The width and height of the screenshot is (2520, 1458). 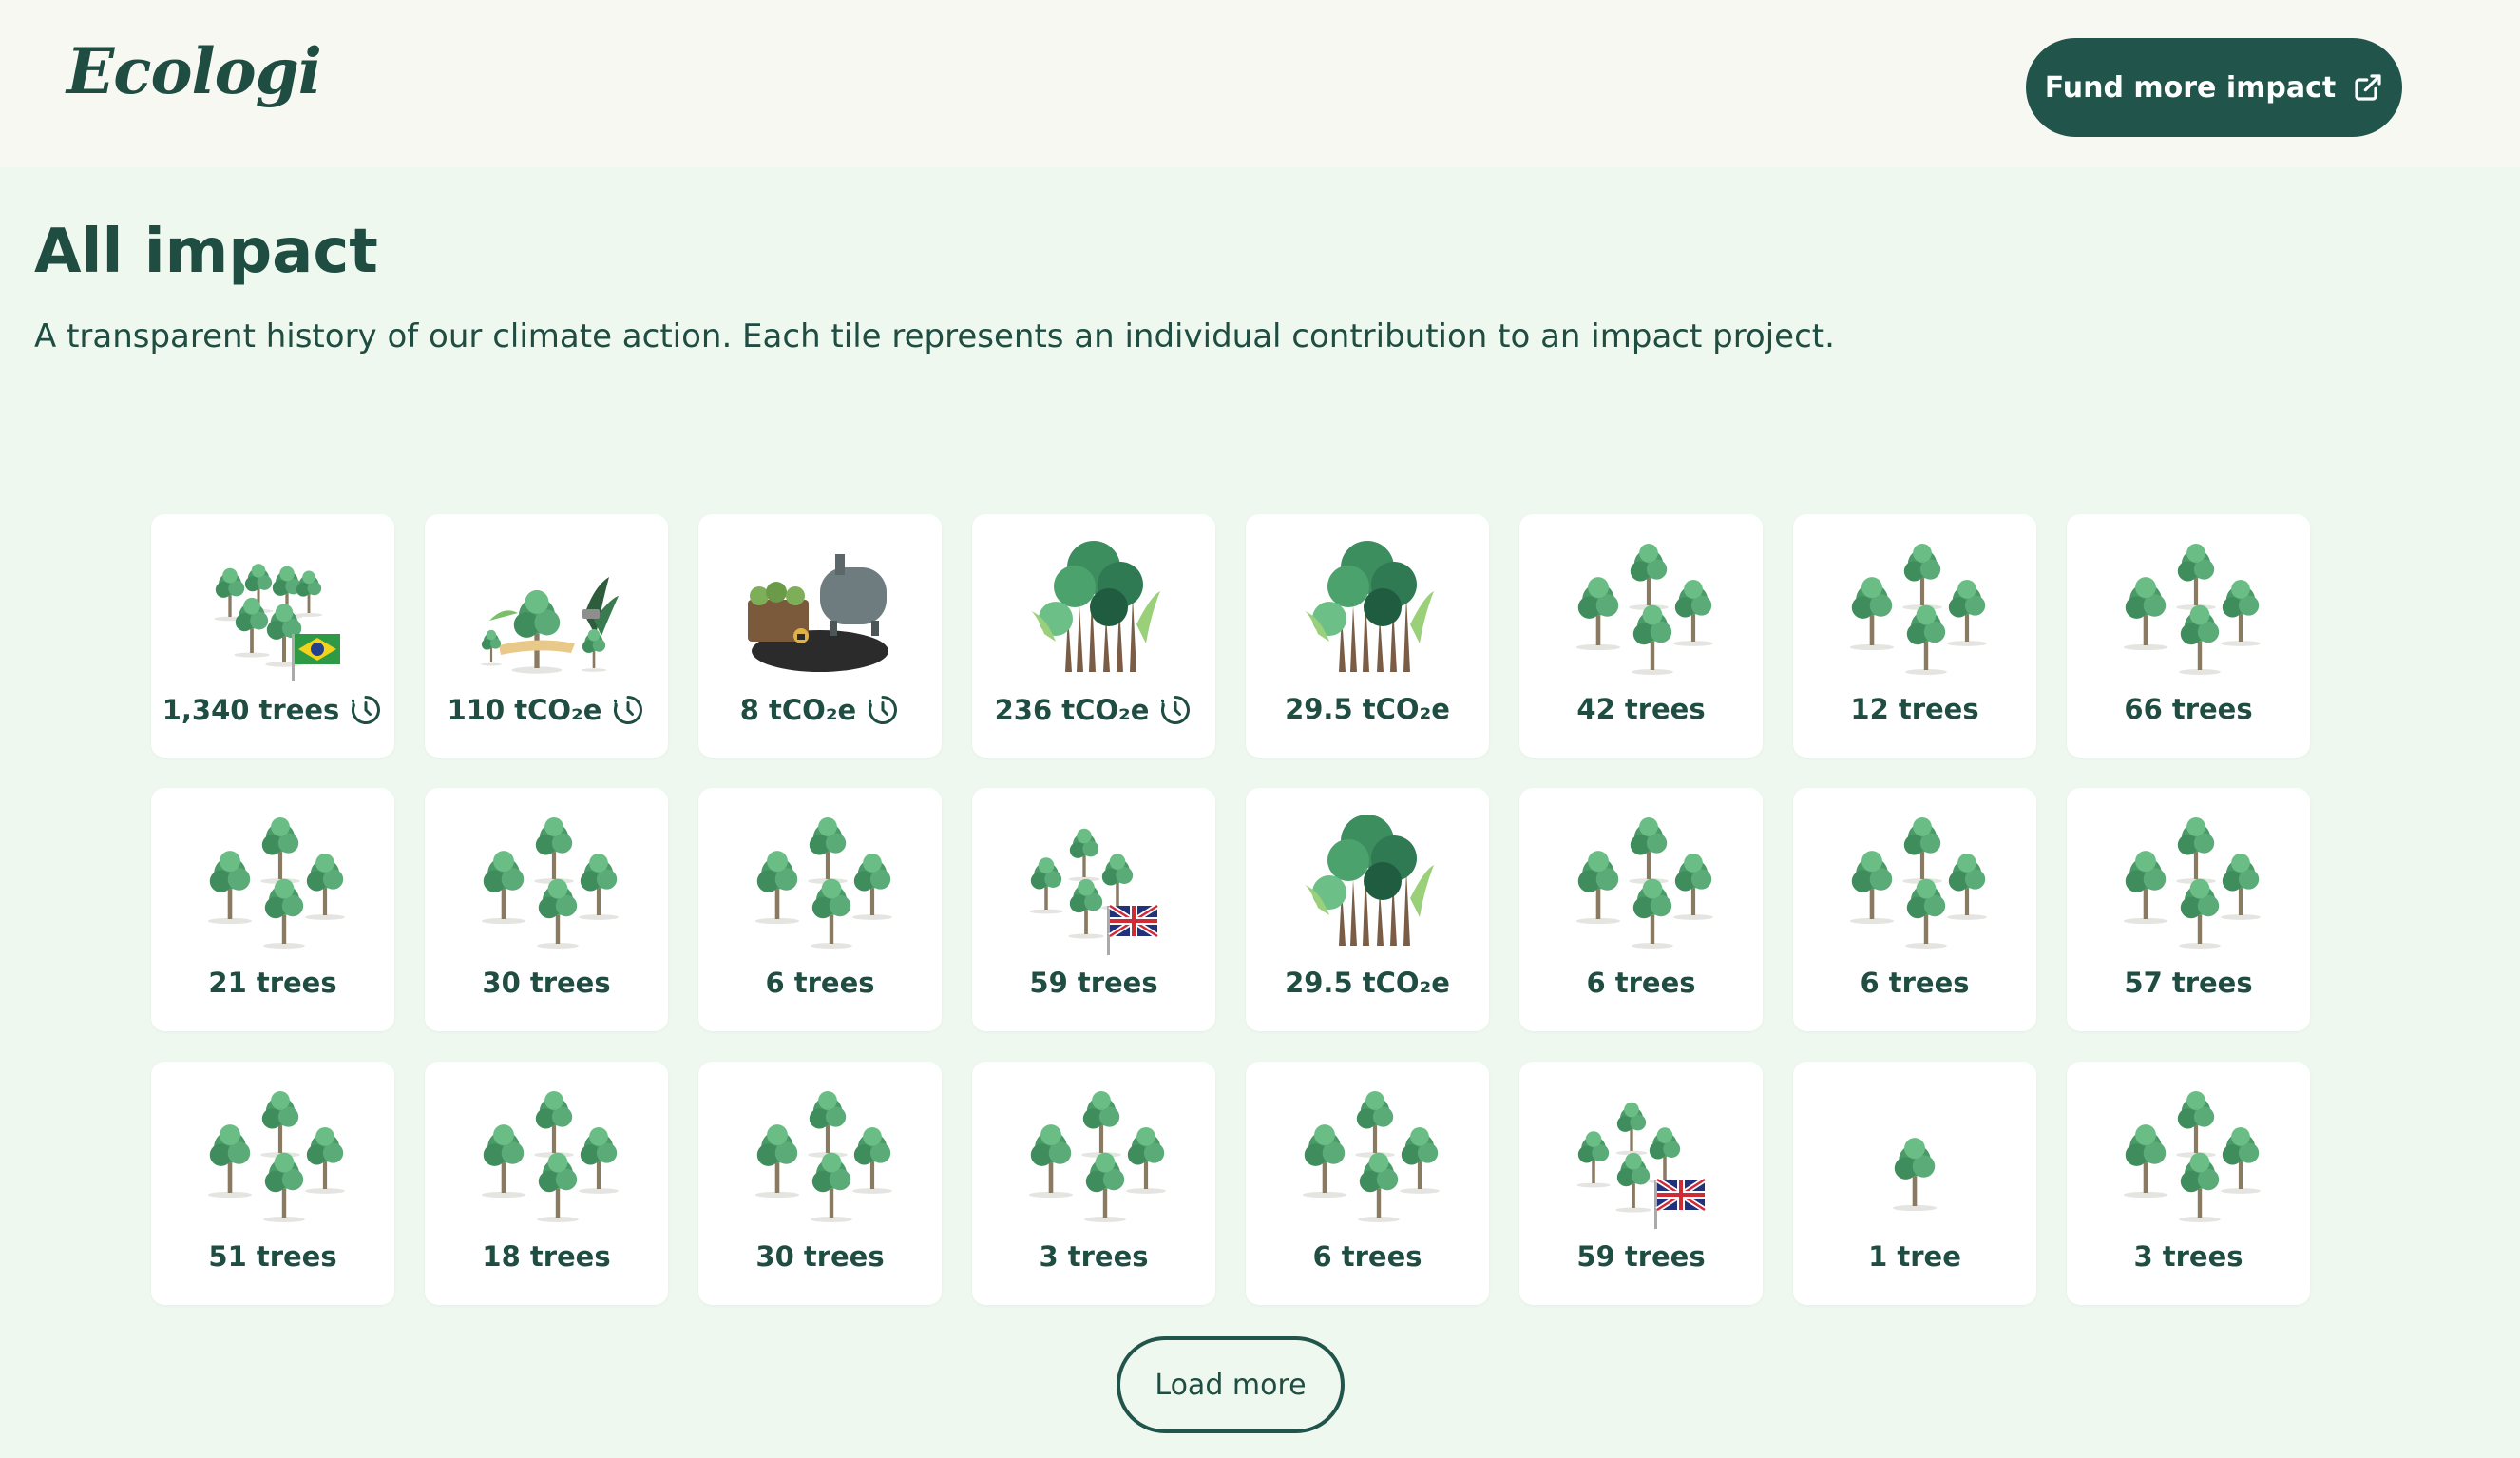 I want to click on tile-label-row: 1,340 trees, so click(x=272, y=710).